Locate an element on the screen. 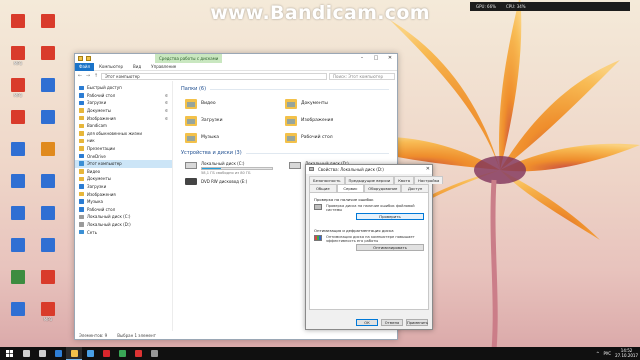 The image size is (640, 360). devices-section-header: Устройства и диски (3) is located at coordinates (285, 153).